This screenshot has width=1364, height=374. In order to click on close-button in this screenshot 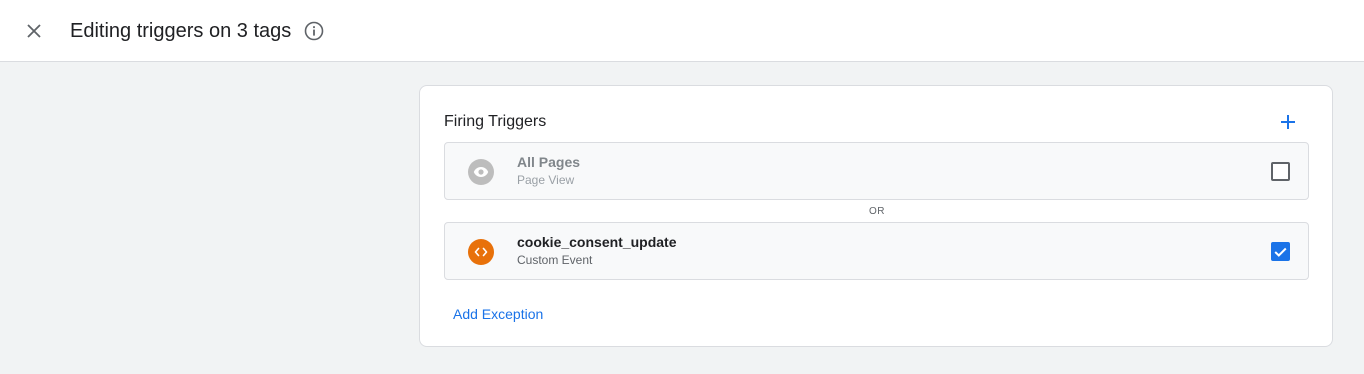, I will do `click(34, 31)`.